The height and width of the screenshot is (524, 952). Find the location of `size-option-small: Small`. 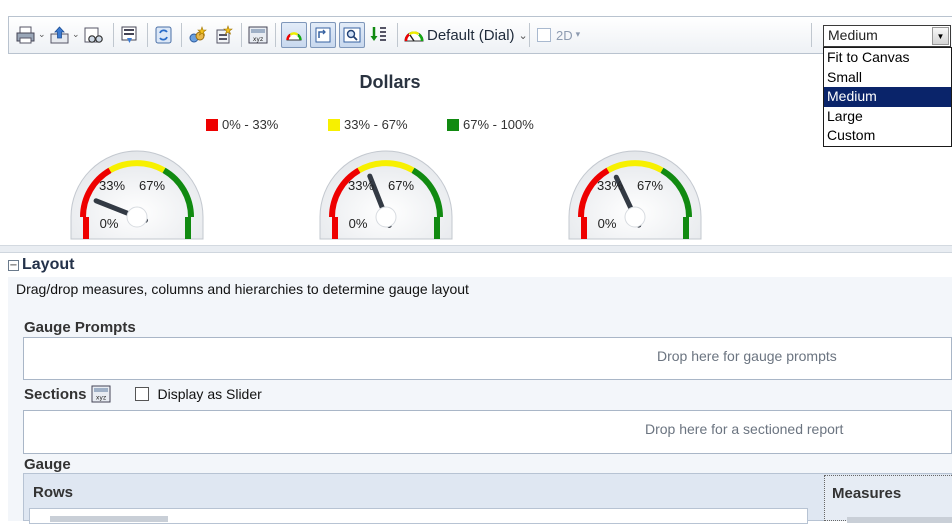

size-option-small: Small is located at coordinates (887, 78).